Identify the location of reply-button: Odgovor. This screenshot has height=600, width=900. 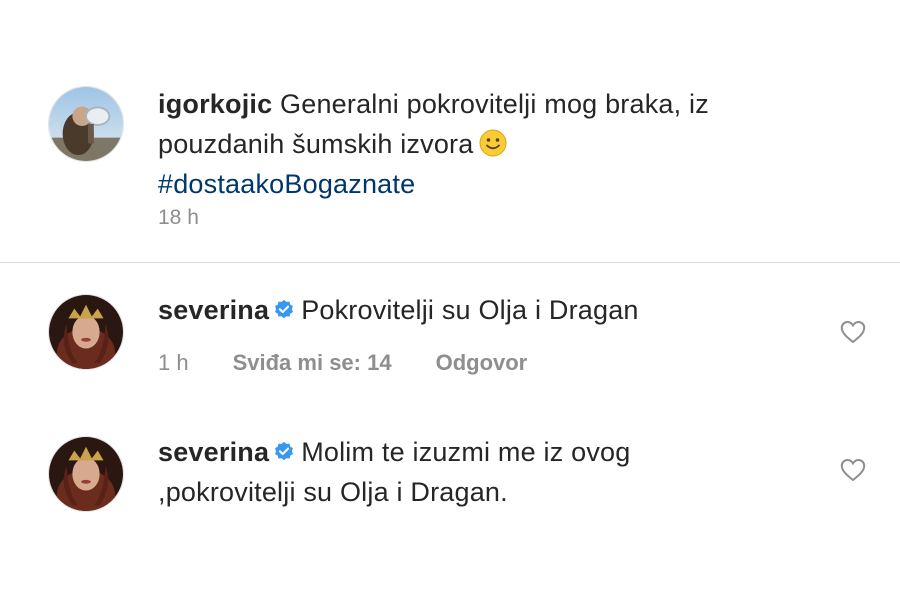
(482, 363).